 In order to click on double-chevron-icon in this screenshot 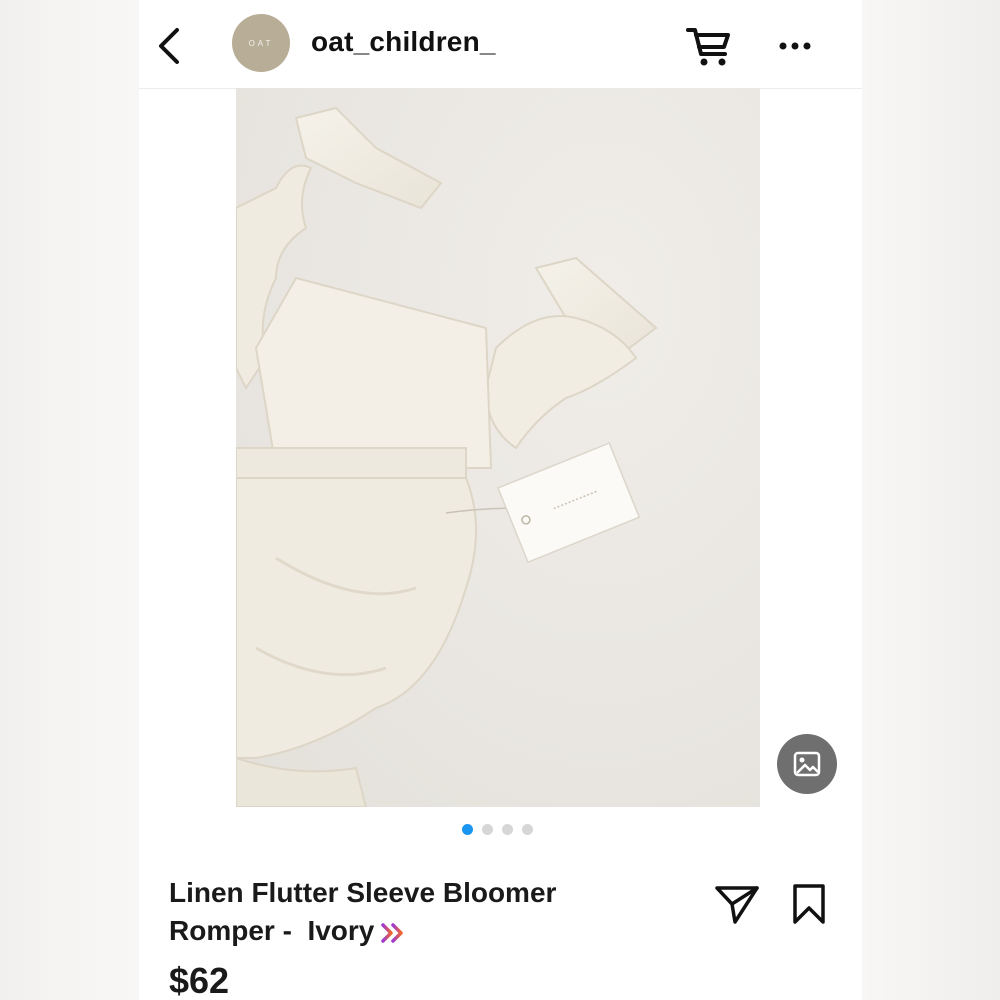, I will do `click(393, 933)`.